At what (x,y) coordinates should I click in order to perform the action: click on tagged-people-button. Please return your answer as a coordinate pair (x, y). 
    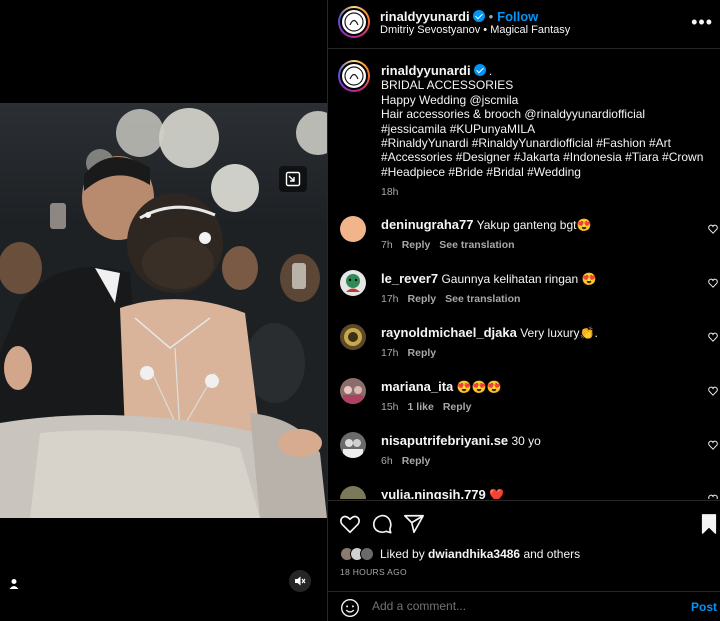
    Looking at the image, I should click on (14, 584).